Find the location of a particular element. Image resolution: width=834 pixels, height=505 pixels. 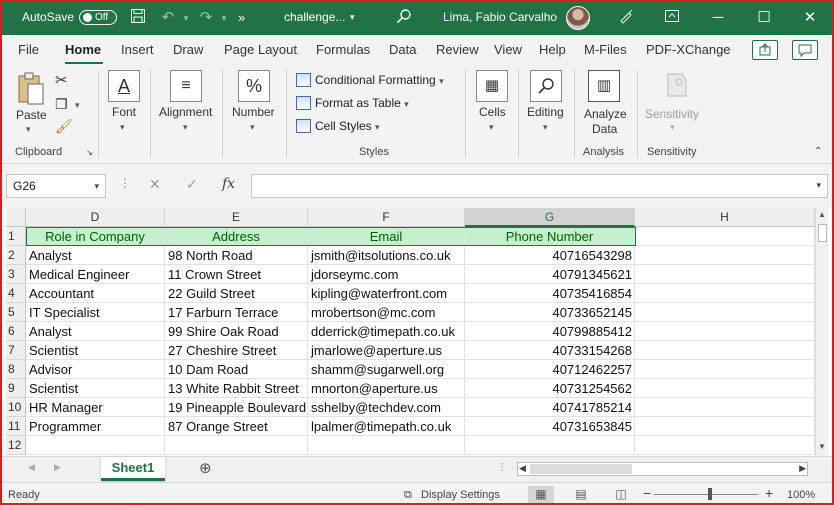

table-cell: 11 Crown Street is located at coordinates (236, 274).